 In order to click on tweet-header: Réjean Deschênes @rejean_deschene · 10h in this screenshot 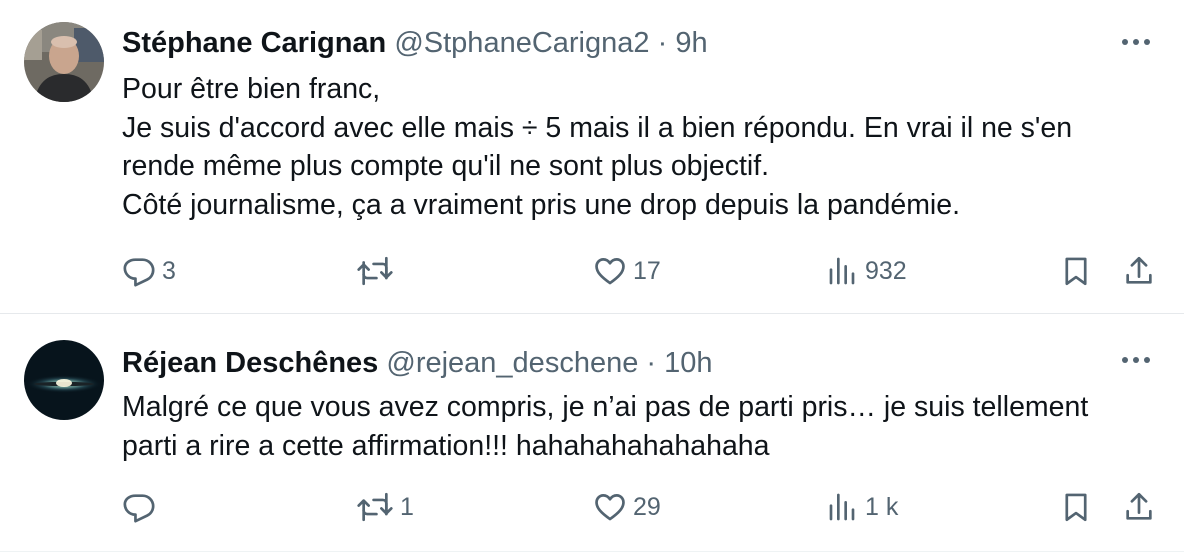, I will do `click(417, 363)`.